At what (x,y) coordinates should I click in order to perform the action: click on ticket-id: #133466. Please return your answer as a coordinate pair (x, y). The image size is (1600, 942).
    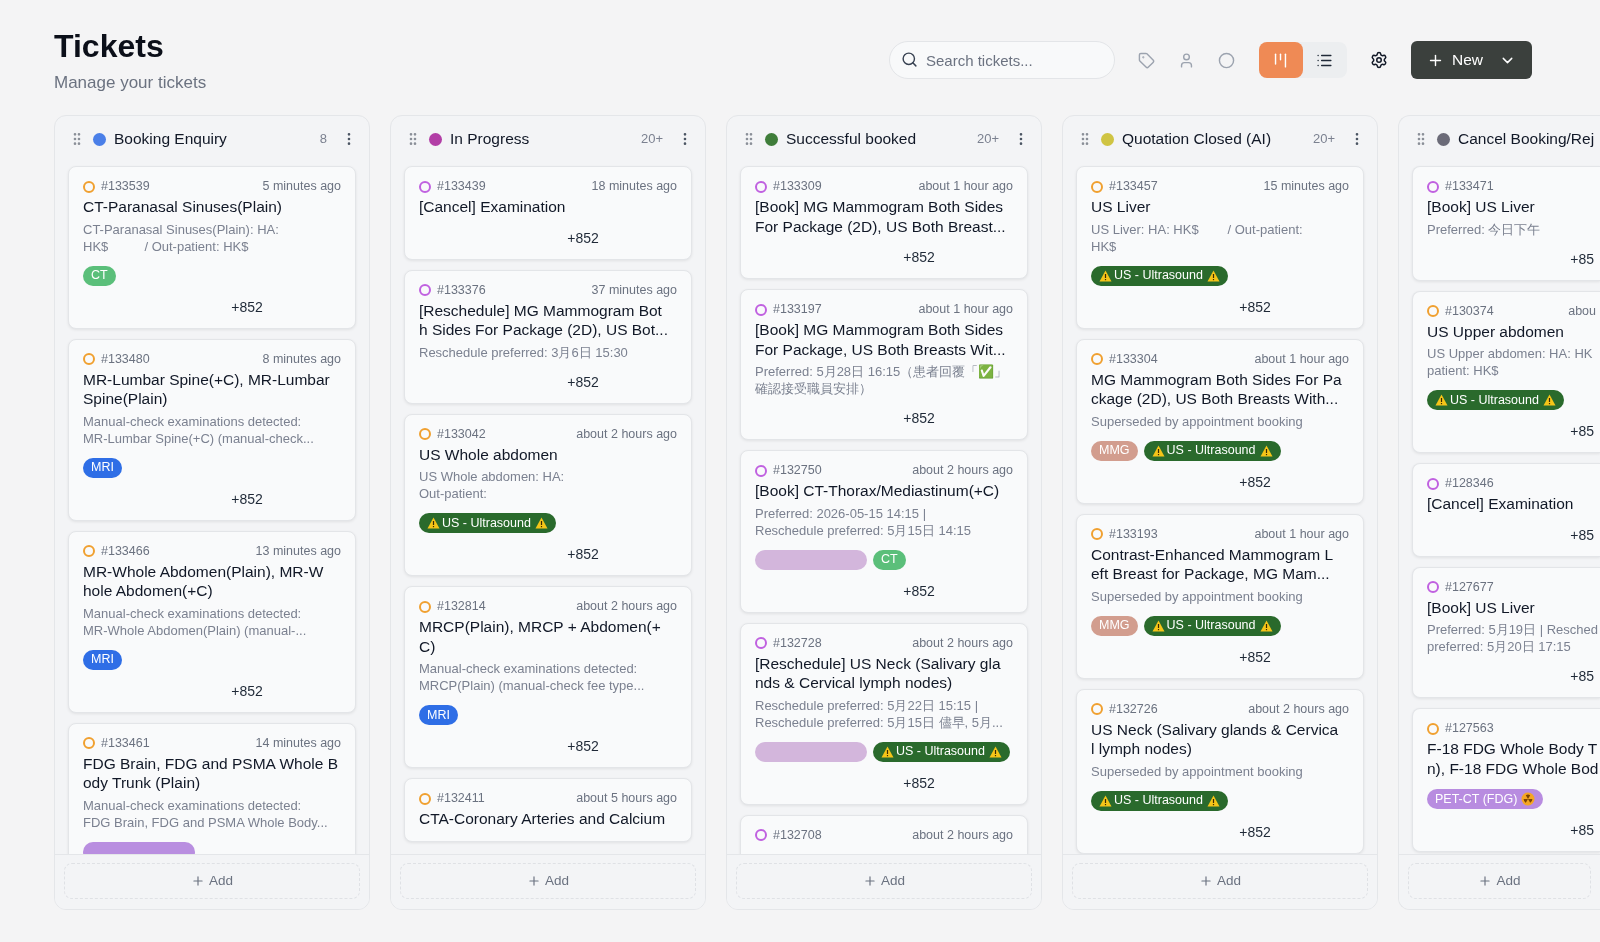
    Looking at the image, I should click on (125, 551).